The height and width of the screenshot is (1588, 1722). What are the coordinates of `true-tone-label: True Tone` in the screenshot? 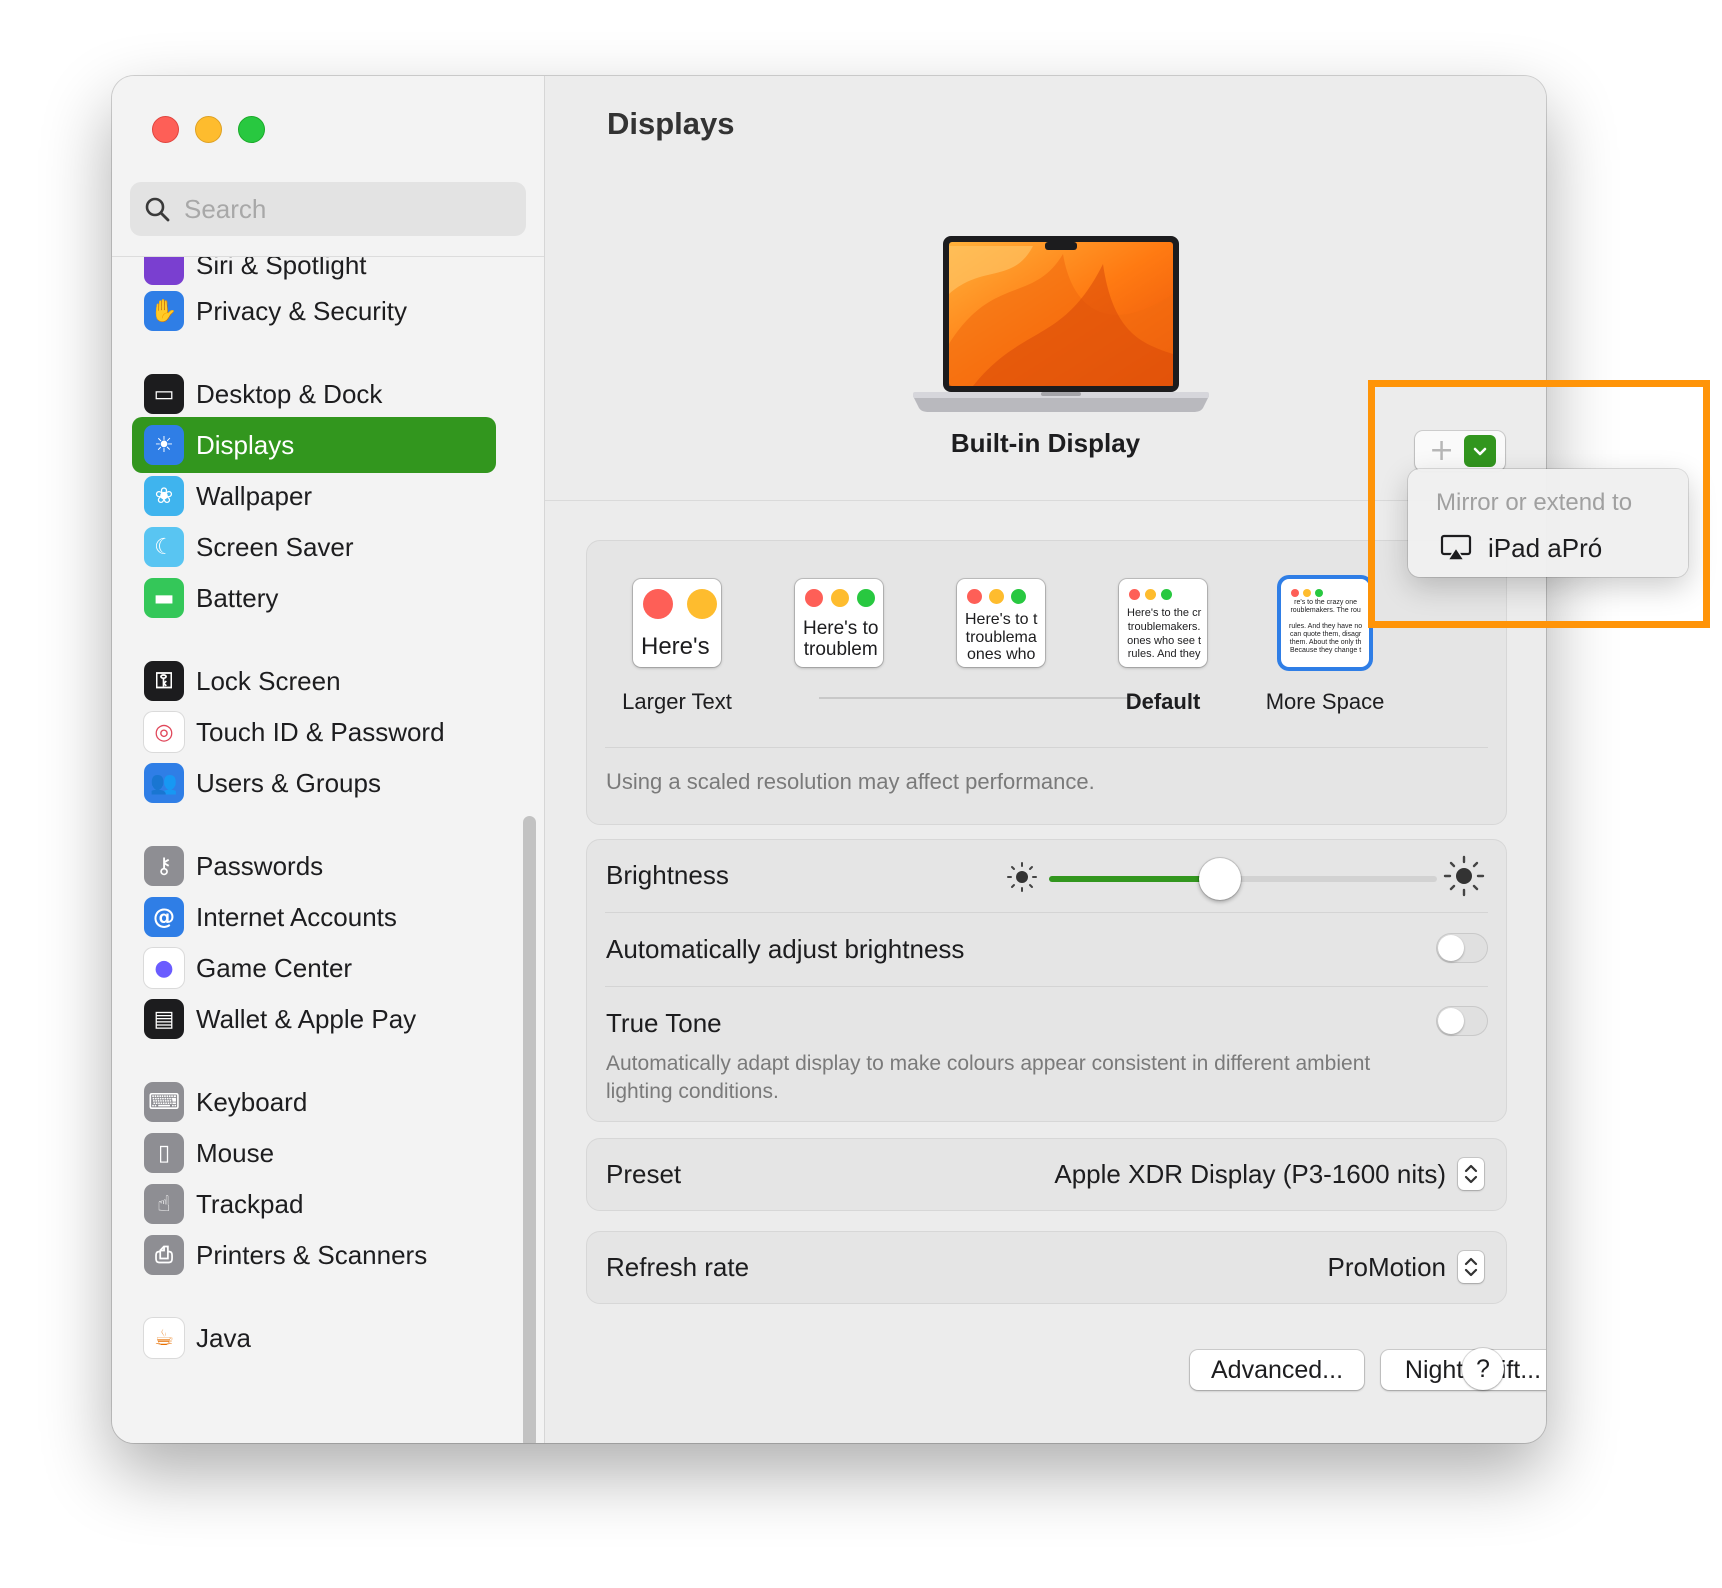 It's located at (664, 1023).